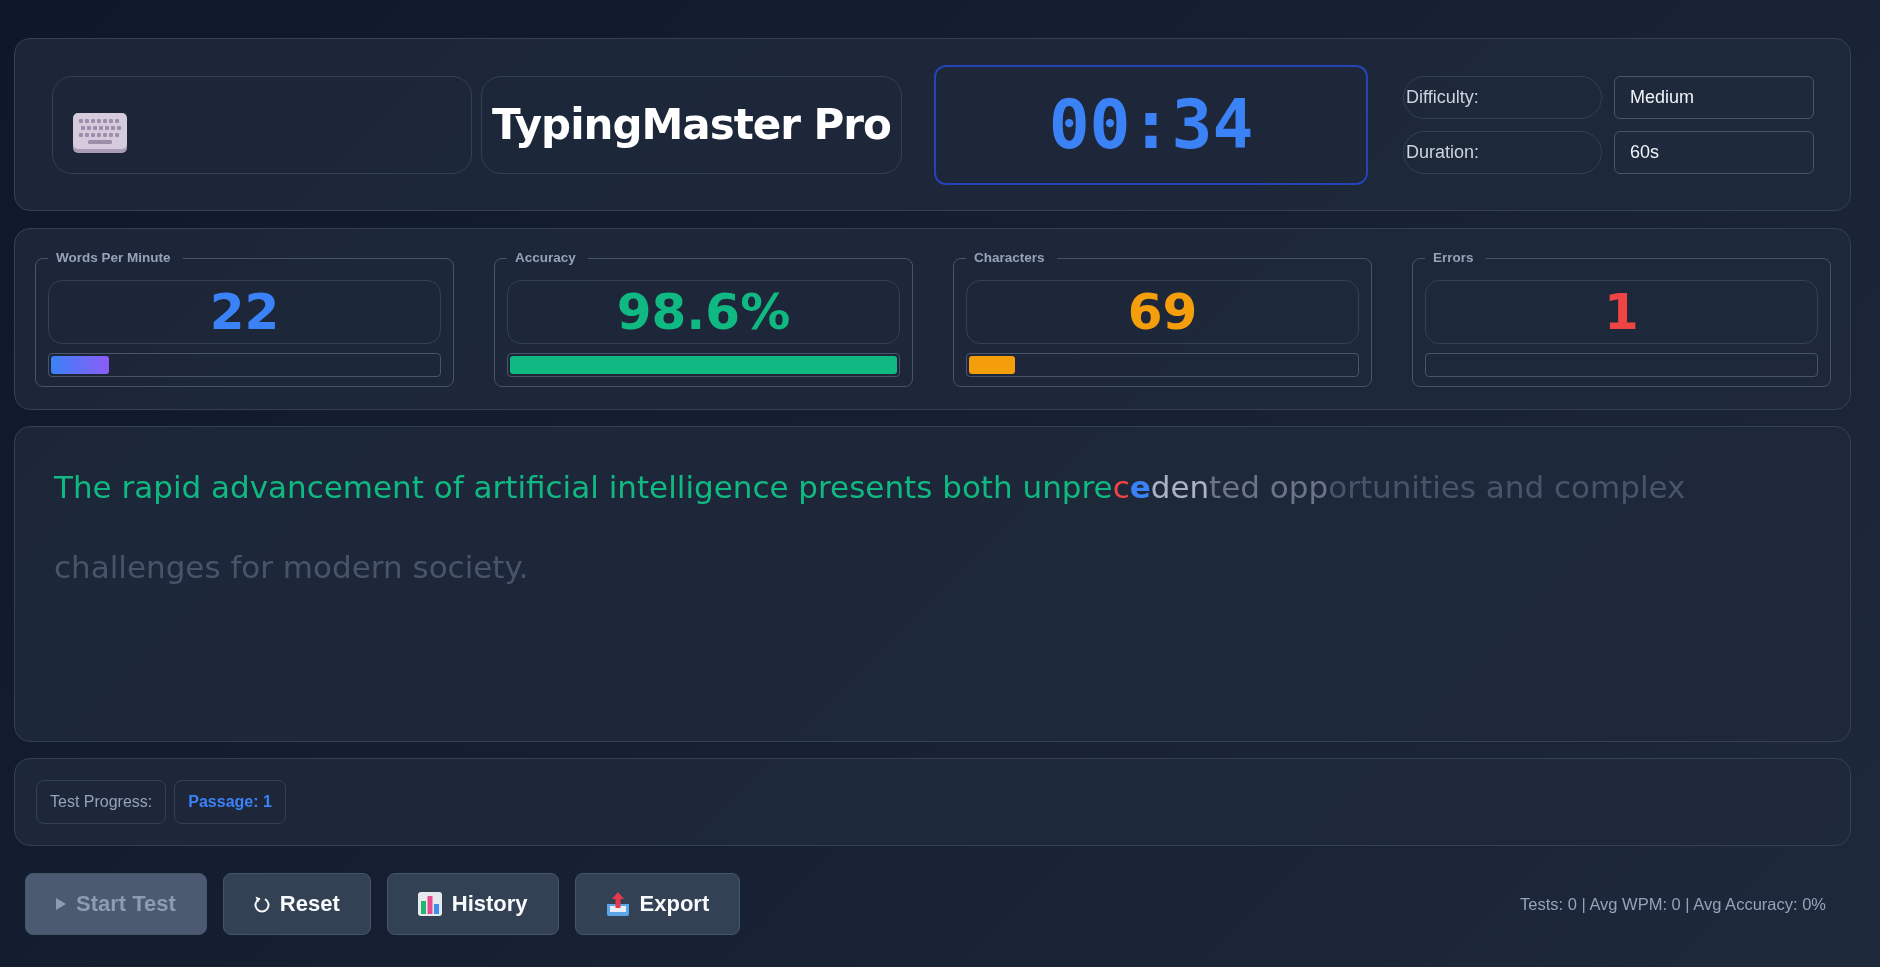  What do you see at coordinates (617, 904) in the screenshot?
I see `outbox-tray-icon` at bounding box center [617, 904].